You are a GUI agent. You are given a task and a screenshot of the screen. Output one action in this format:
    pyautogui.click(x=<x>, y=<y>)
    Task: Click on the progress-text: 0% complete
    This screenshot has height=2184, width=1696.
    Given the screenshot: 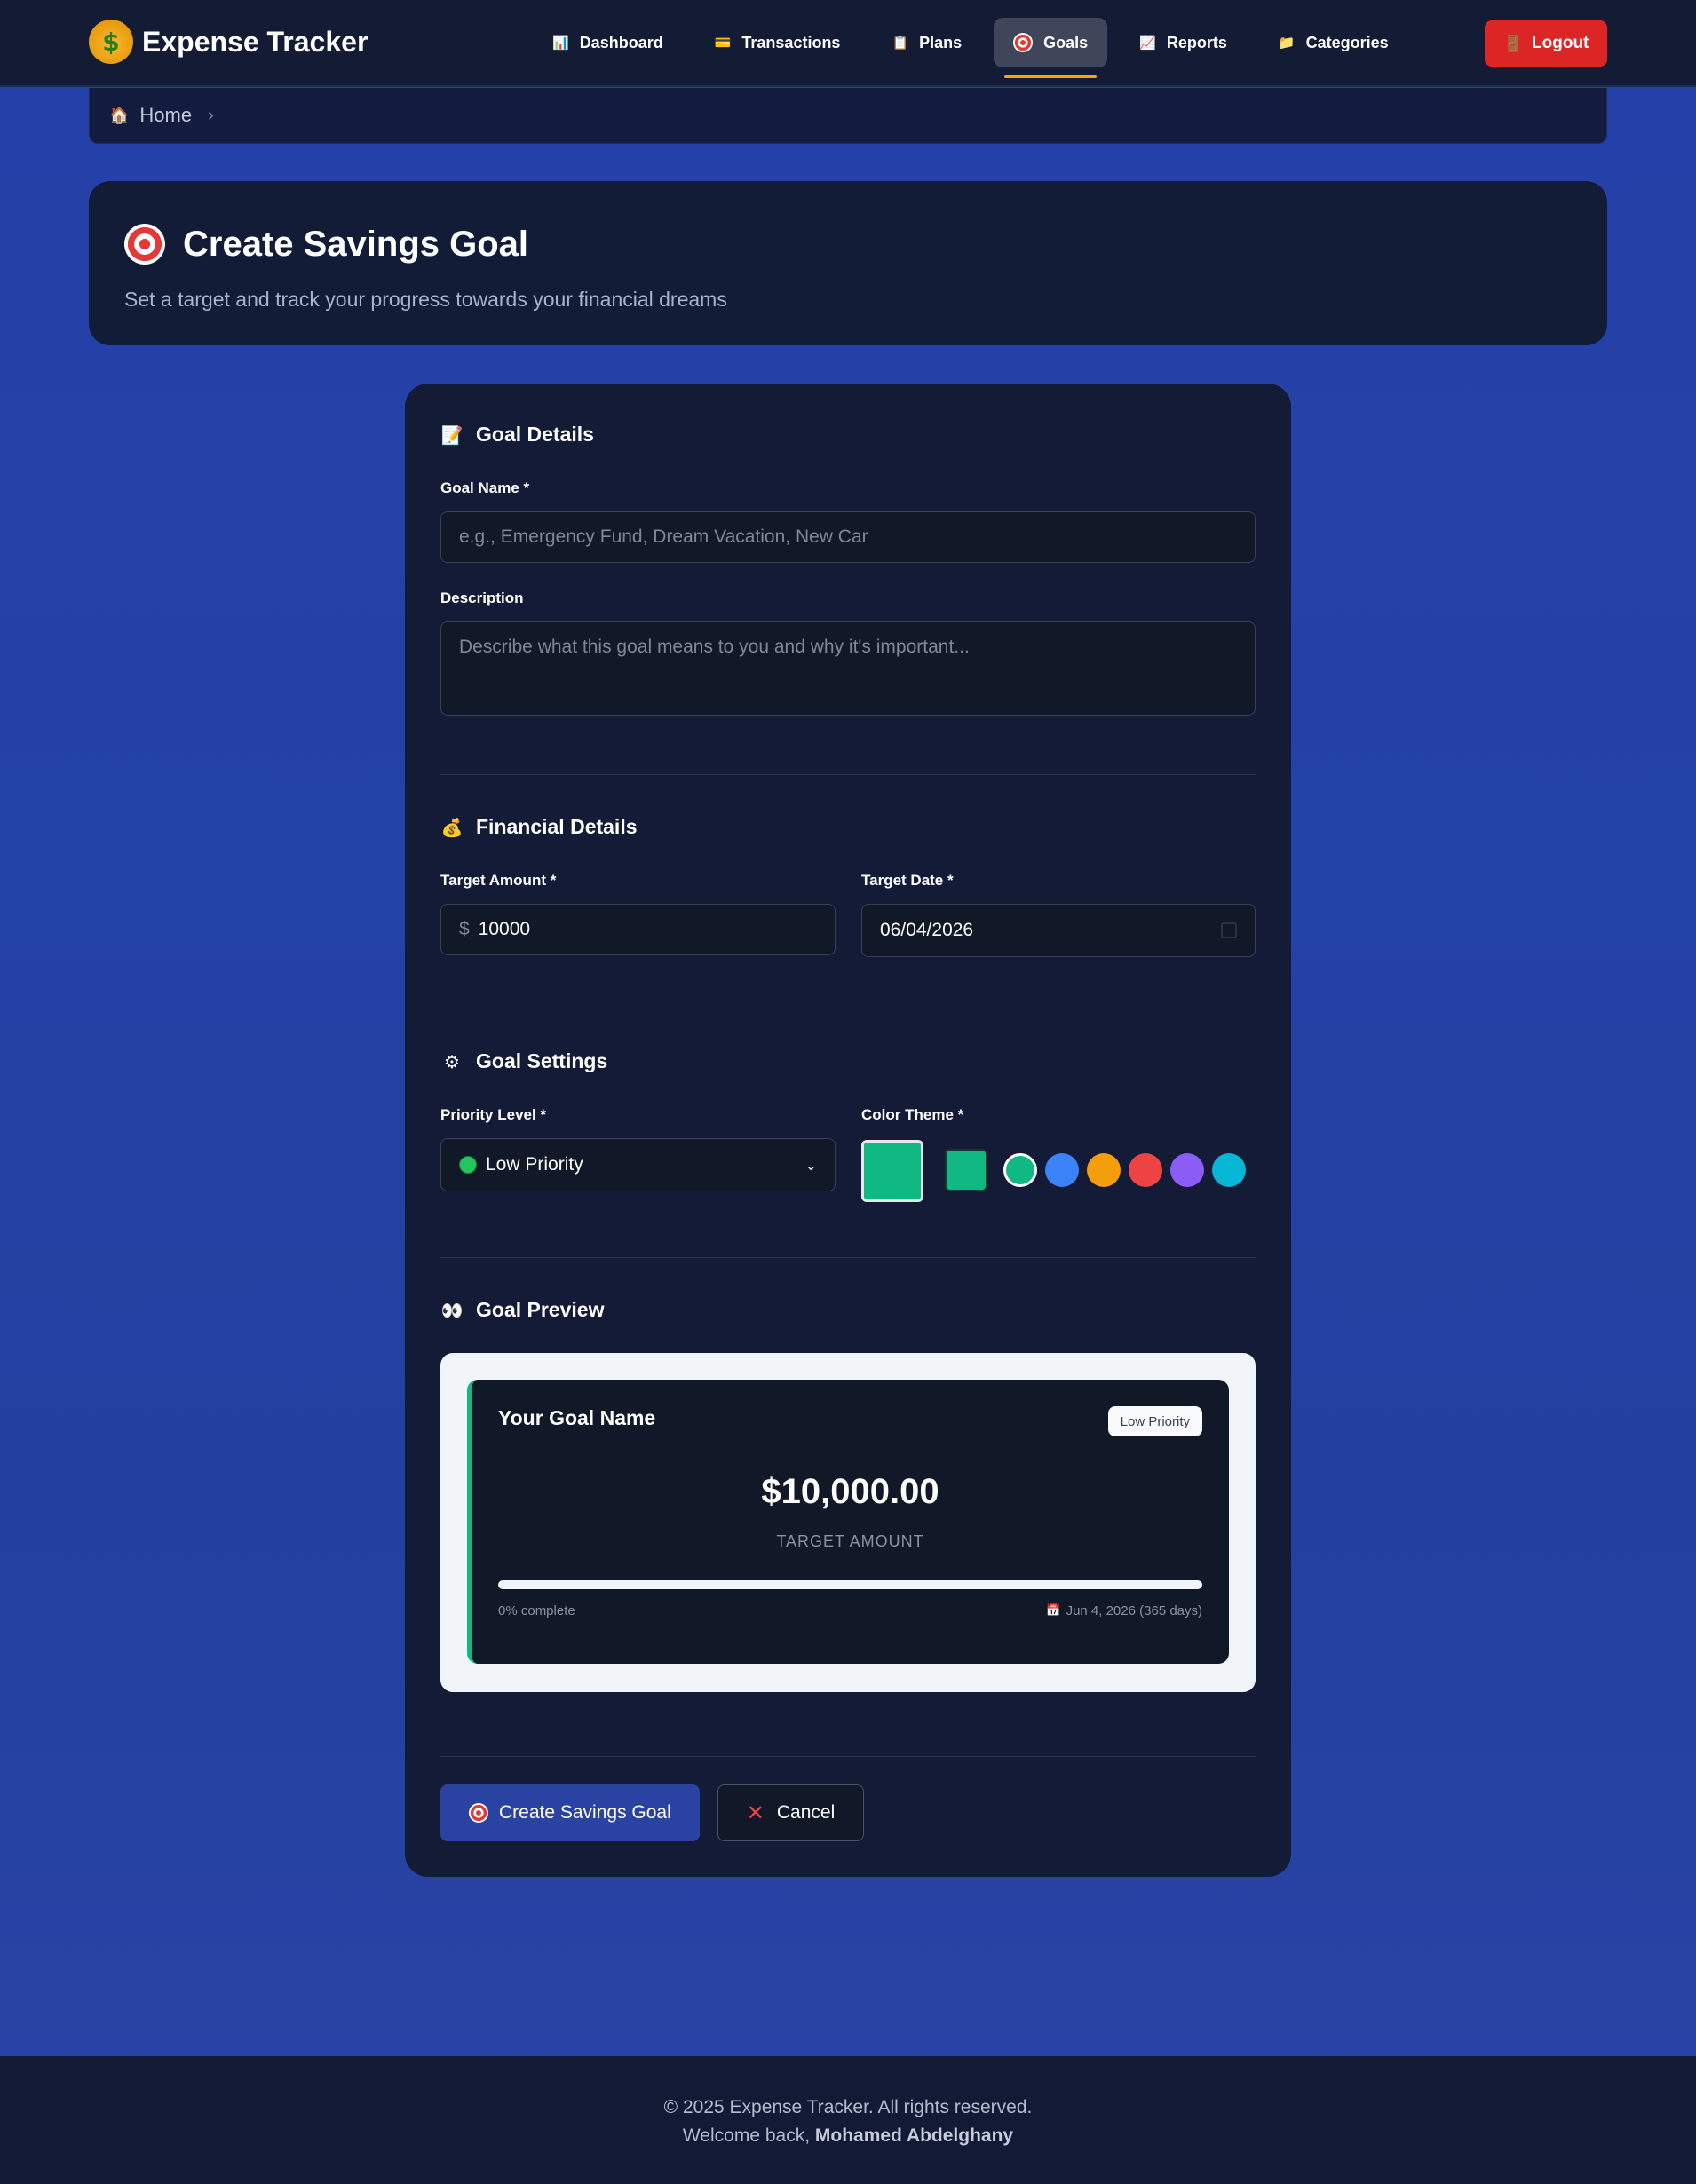 What is the action you would take?
    pyautogui.click(x=536, y=1610)
    